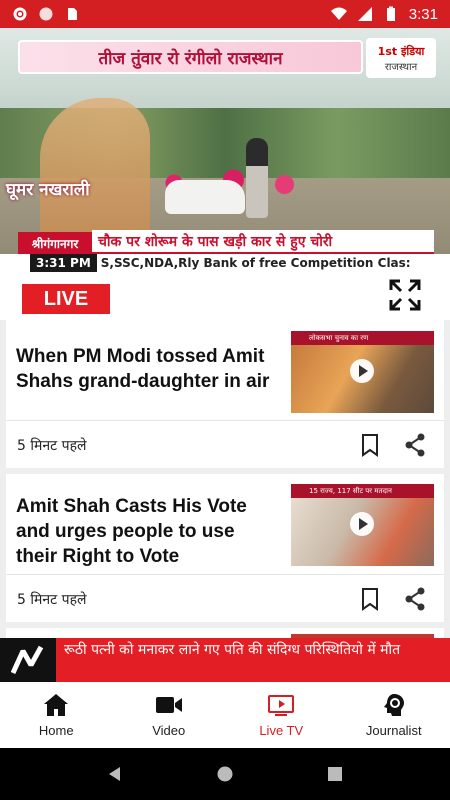 This screenshot has height=800, width=450. I want to click on news-card-thumbnail: लोकसभा चुनाव का रण, so click(362, 372).